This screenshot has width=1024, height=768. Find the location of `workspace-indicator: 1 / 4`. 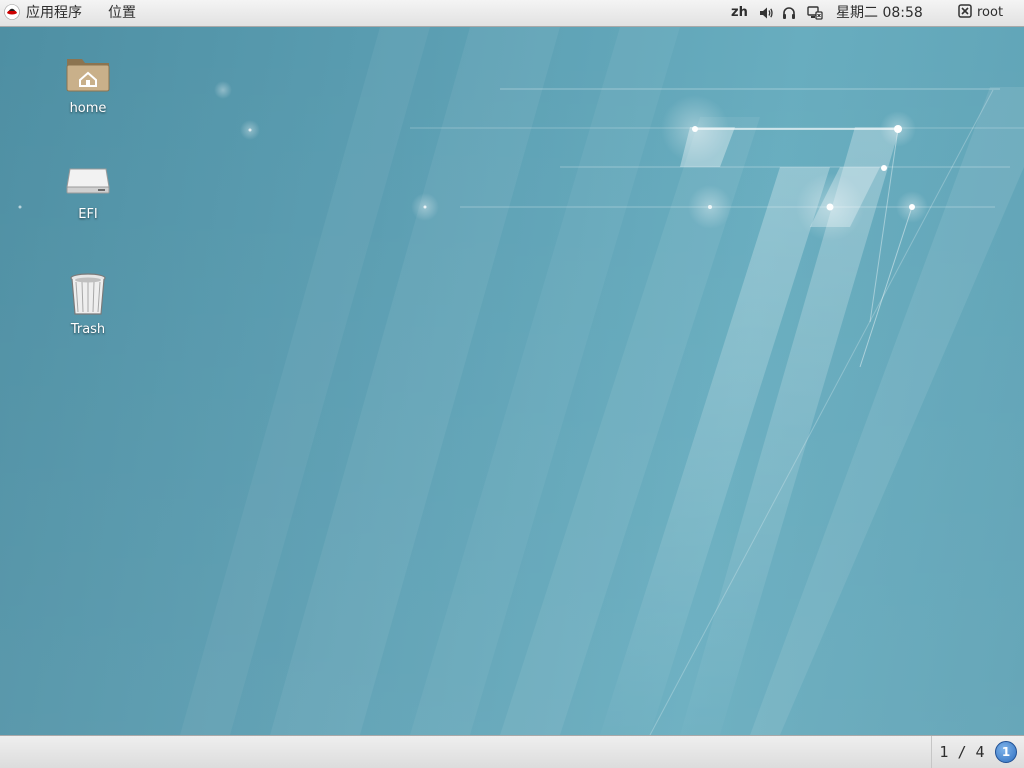

workspace-indicator: 1 / 4 is located at coordinates (962, 752).